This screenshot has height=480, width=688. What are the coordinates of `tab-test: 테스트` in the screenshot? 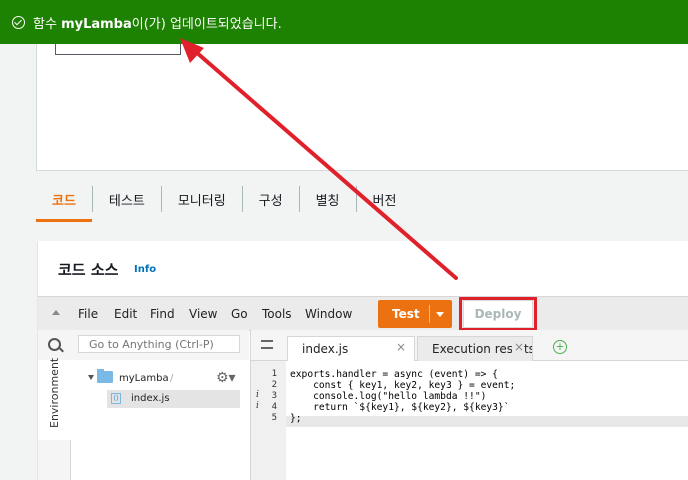 It's located at (127, 199).